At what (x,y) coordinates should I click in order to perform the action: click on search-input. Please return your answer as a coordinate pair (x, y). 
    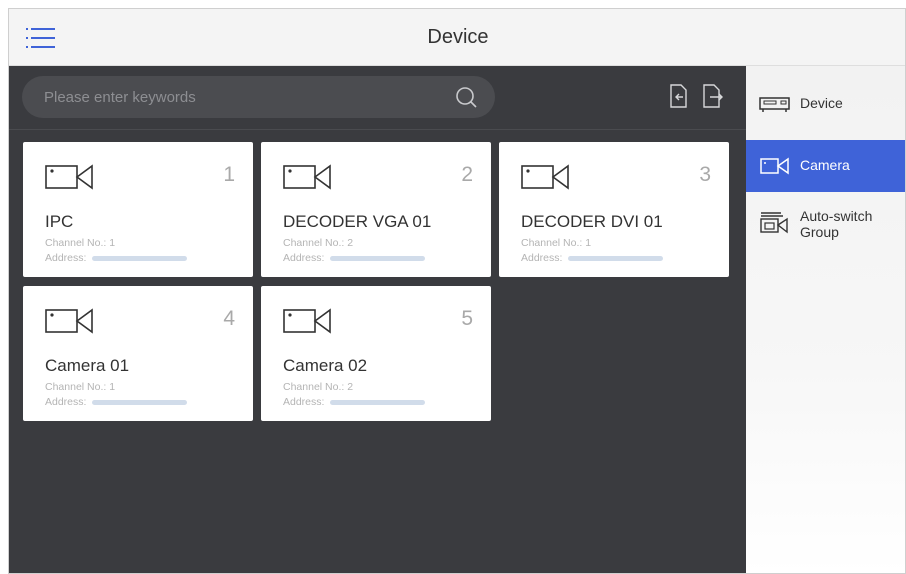
    Looking at the image, I should click on (244, 97).